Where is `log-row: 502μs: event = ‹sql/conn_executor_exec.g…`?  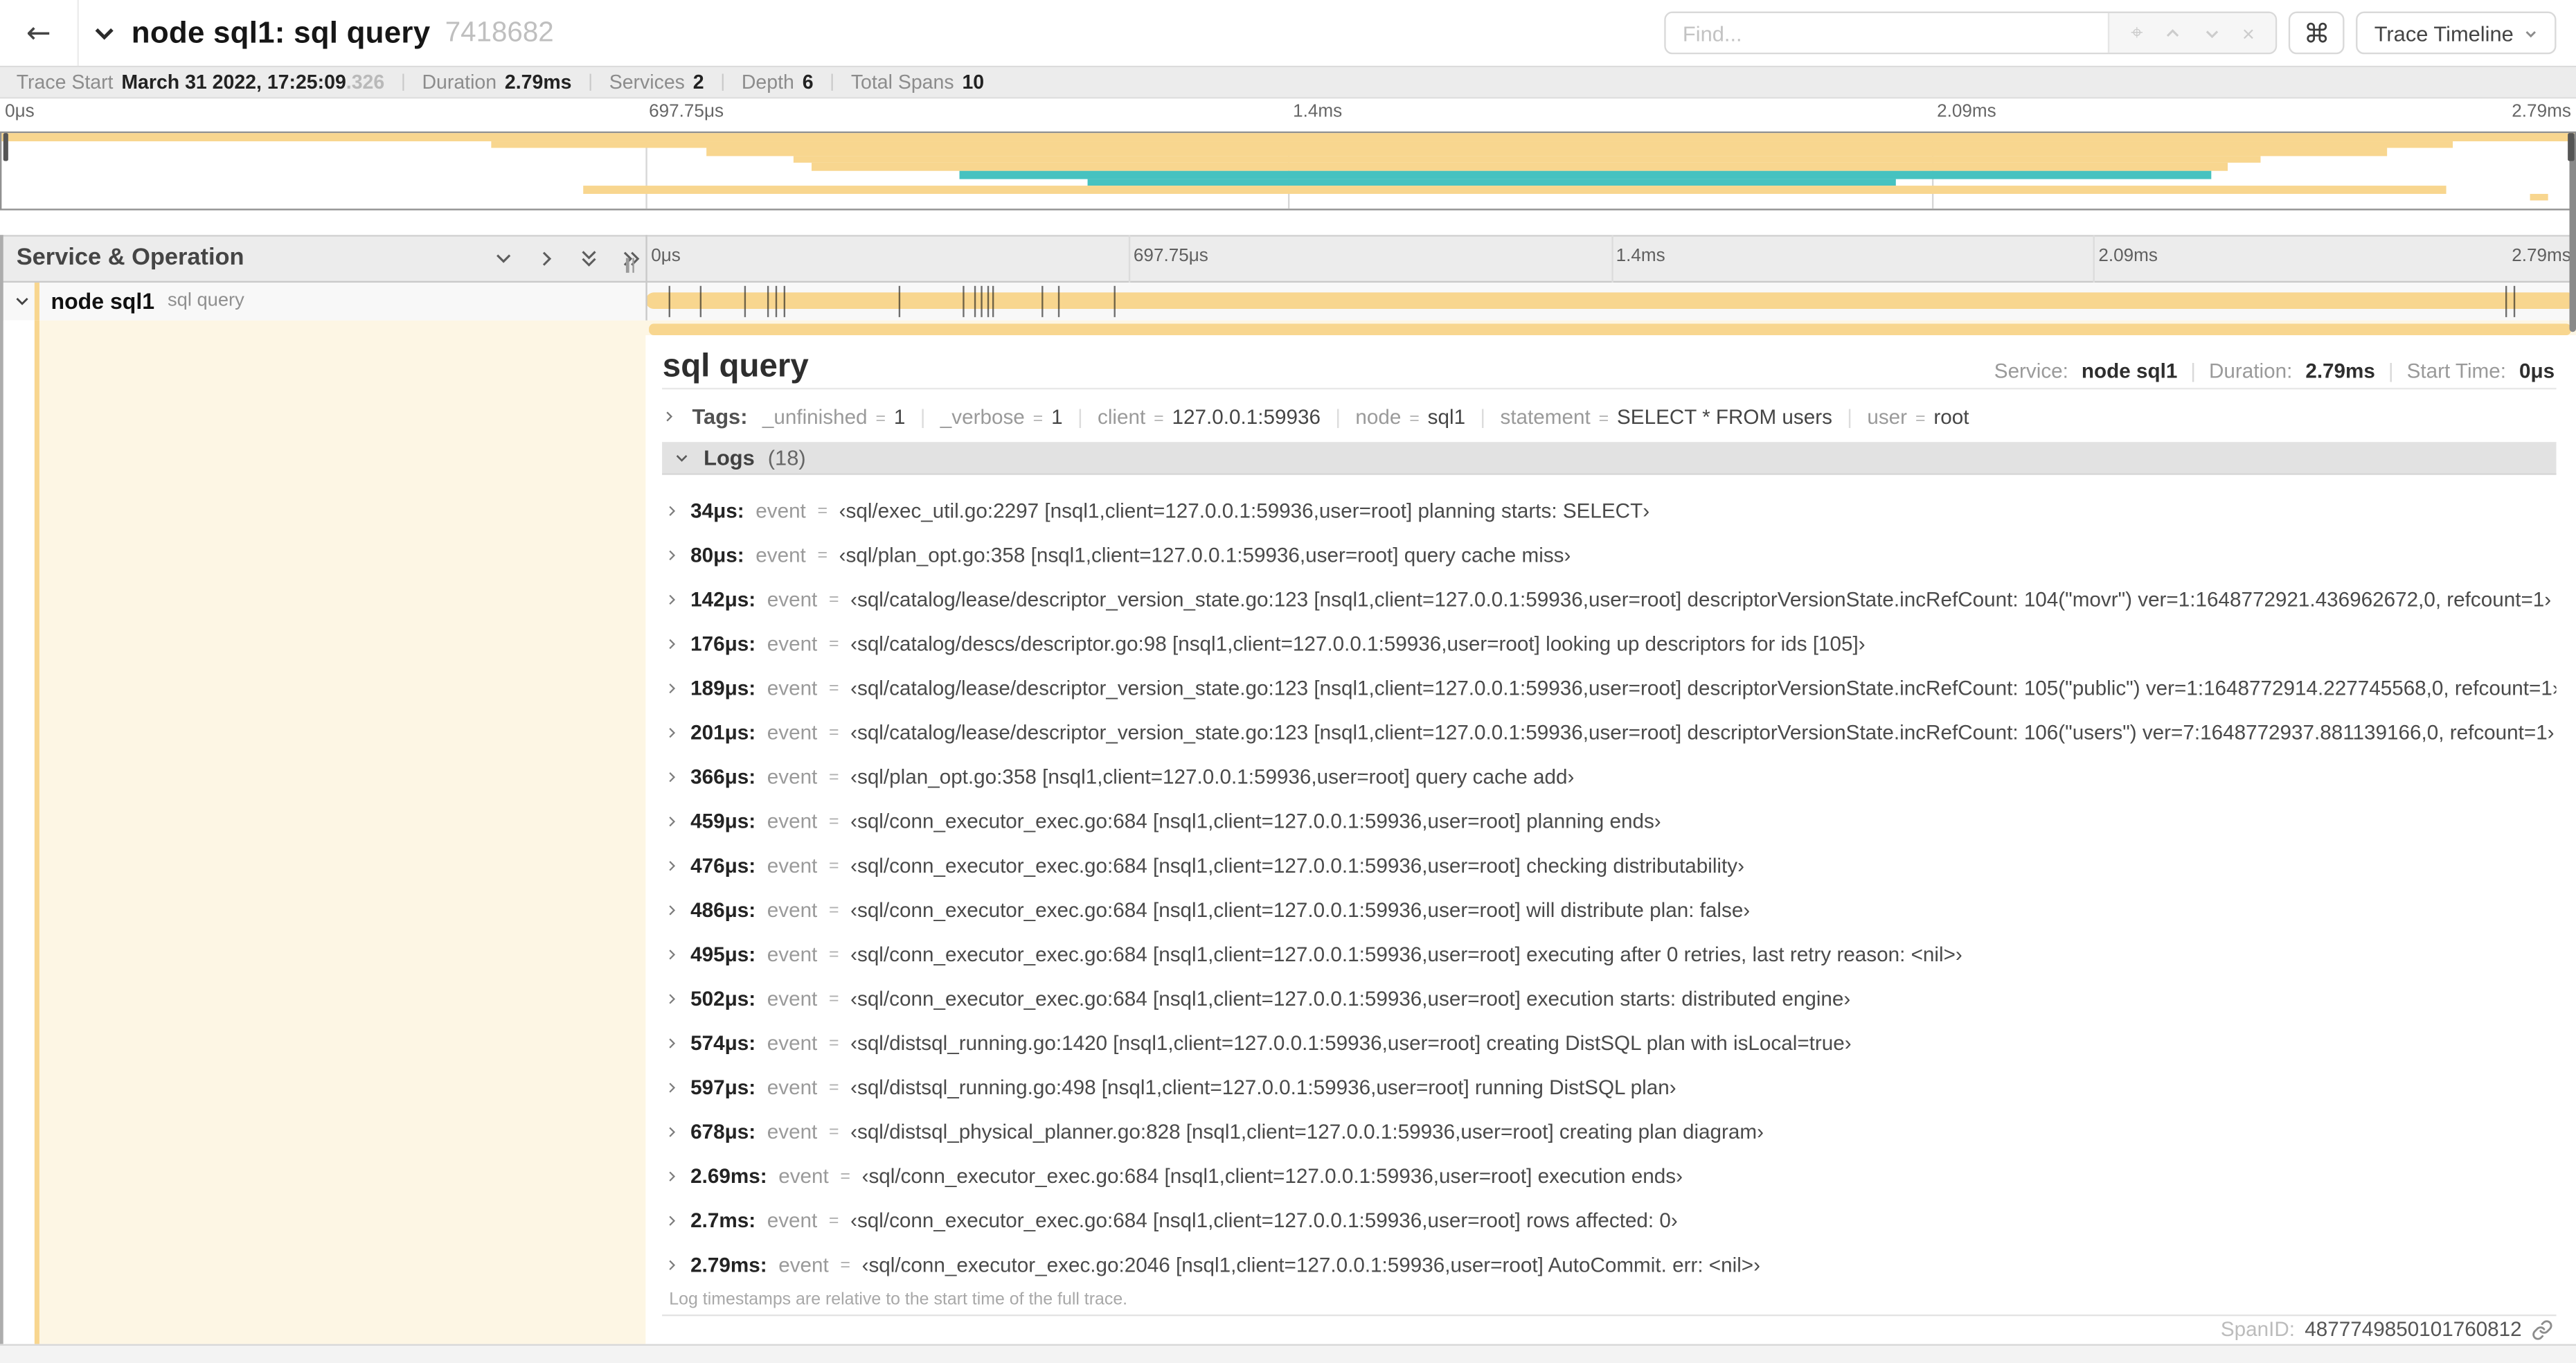
log-row: 502μs: event = ‹sql/conn_executor_exec.g… is located at coordinates (1610, 1000).